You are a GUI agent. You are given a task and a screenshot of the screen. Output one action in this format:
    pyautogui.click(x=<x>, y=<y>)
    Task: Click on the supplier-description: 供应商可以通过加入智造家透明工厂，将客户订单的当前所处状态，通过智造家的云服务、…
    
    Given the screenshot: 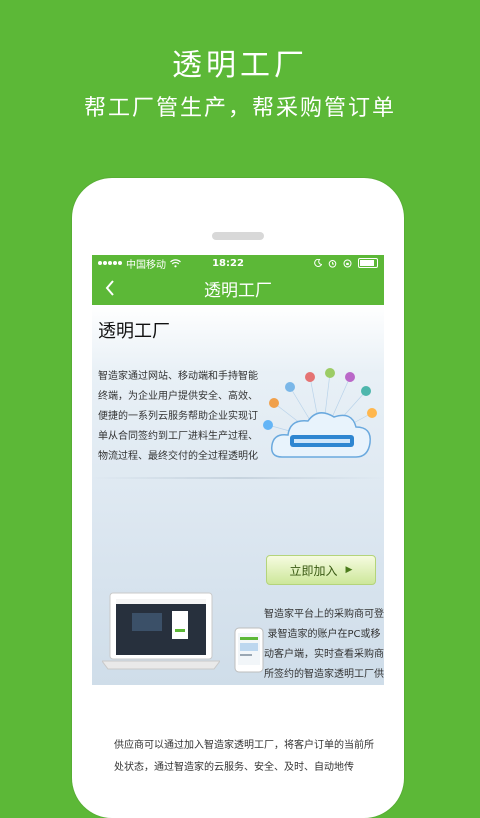 What is the action you would take?
    pyautogui.click(x=244, y=756)
    